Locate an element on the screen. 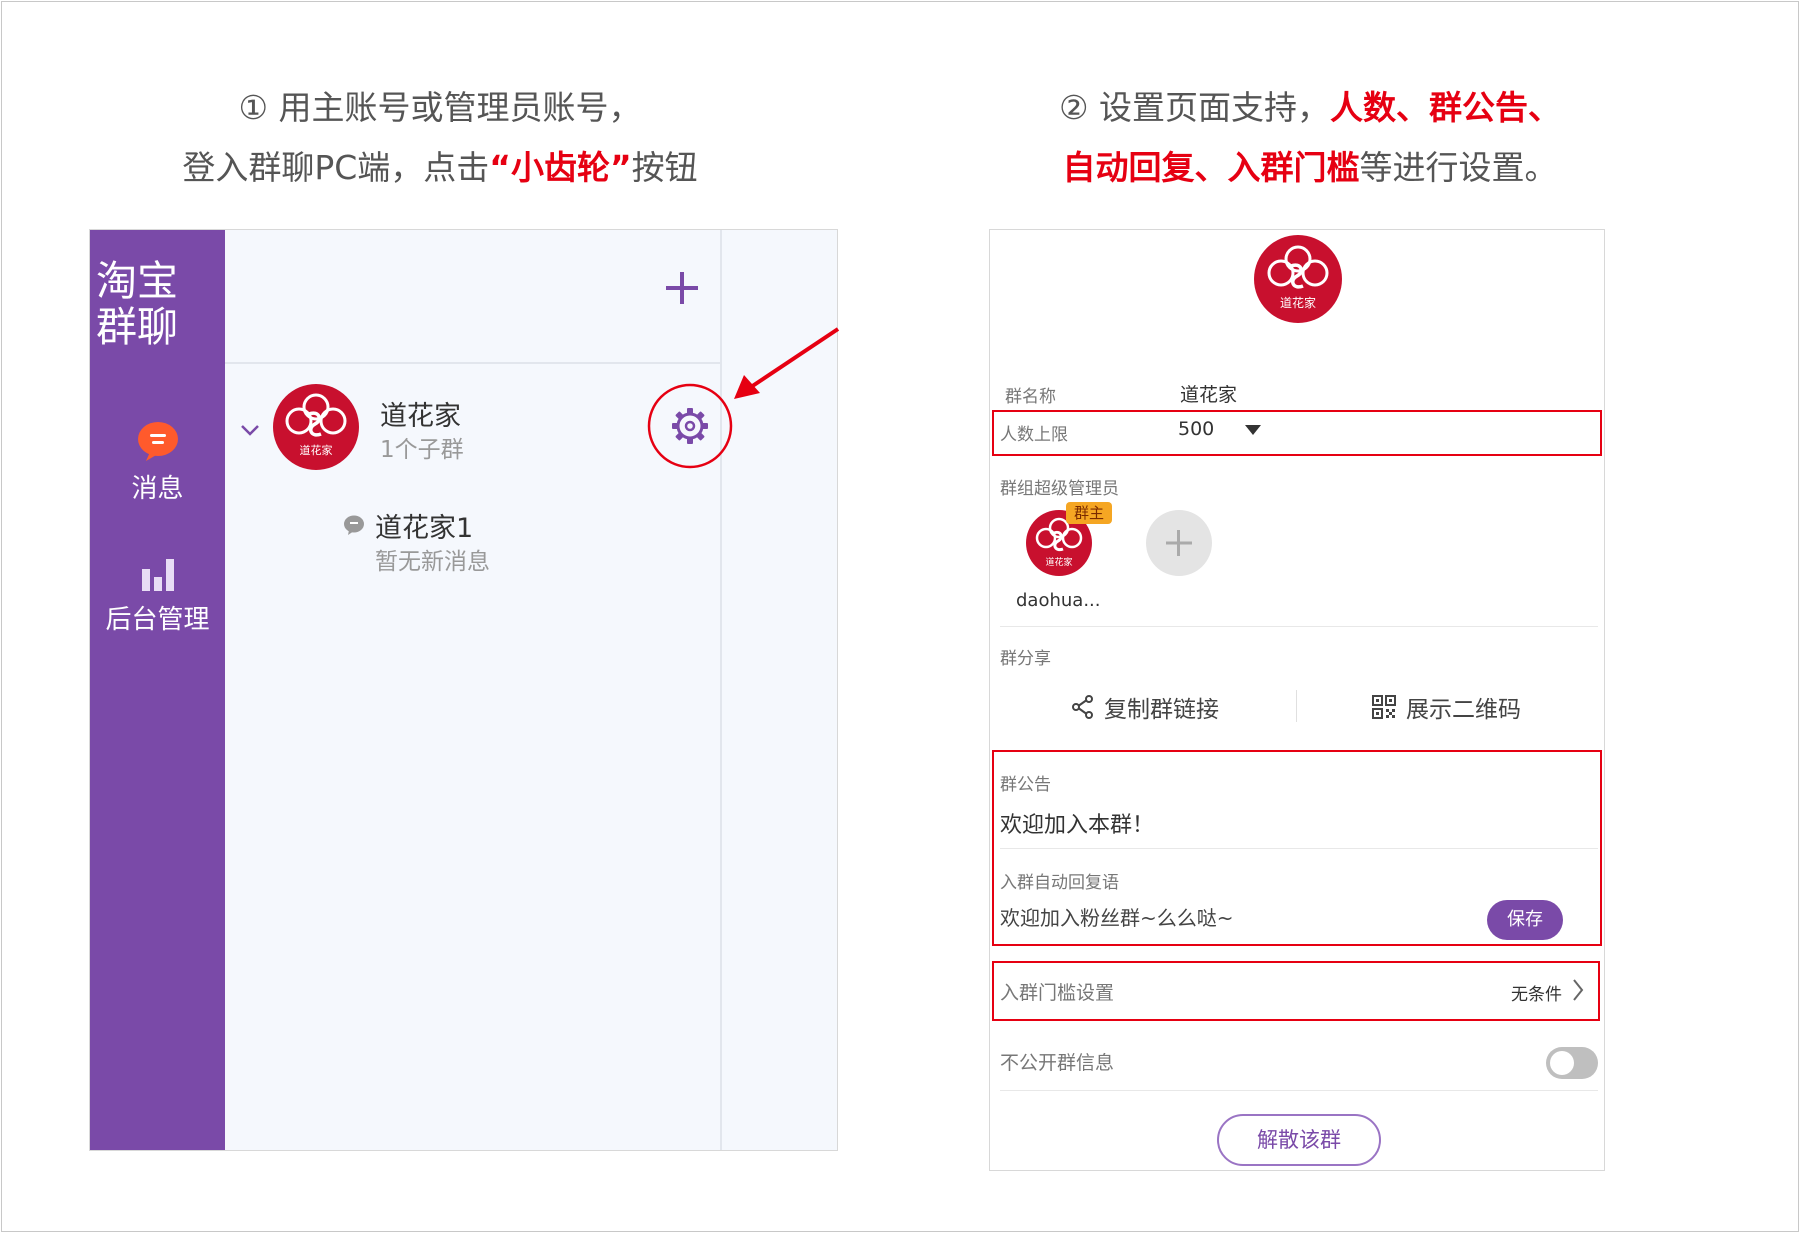 The width and height of the screenshot is (1800, 1233). bar-chart-icon is located at coordinates (157, 575).